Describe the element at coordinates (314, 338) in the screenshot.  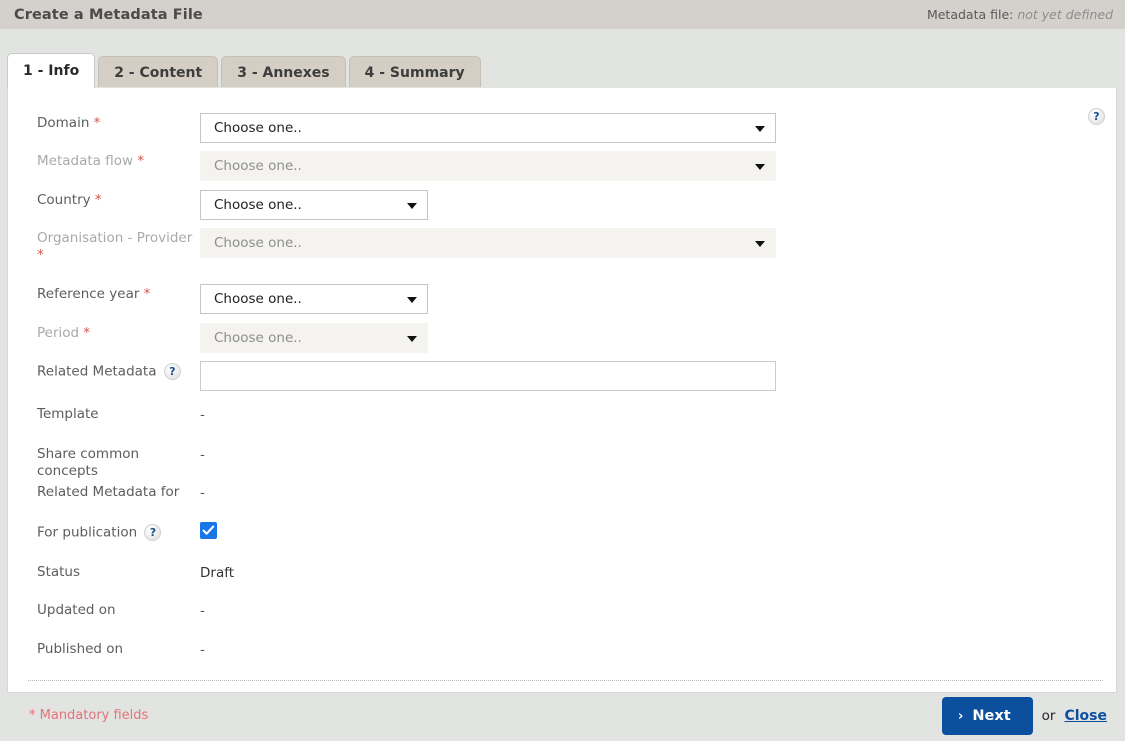
I see `select-period: Choose one..` at that location.